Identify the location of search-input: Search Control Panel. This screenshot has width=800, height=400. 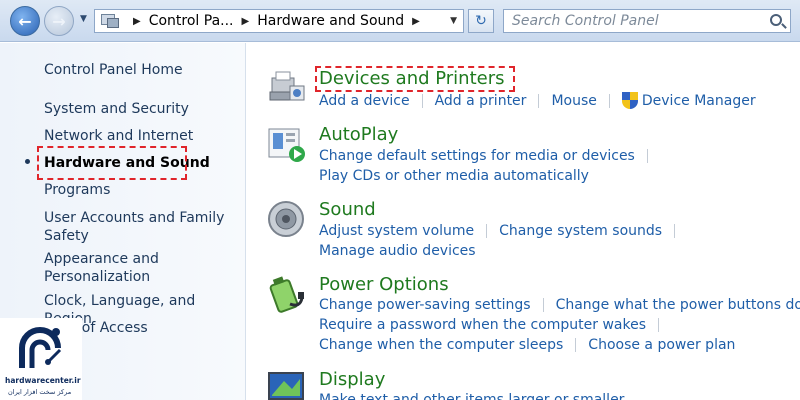
(647, 21).